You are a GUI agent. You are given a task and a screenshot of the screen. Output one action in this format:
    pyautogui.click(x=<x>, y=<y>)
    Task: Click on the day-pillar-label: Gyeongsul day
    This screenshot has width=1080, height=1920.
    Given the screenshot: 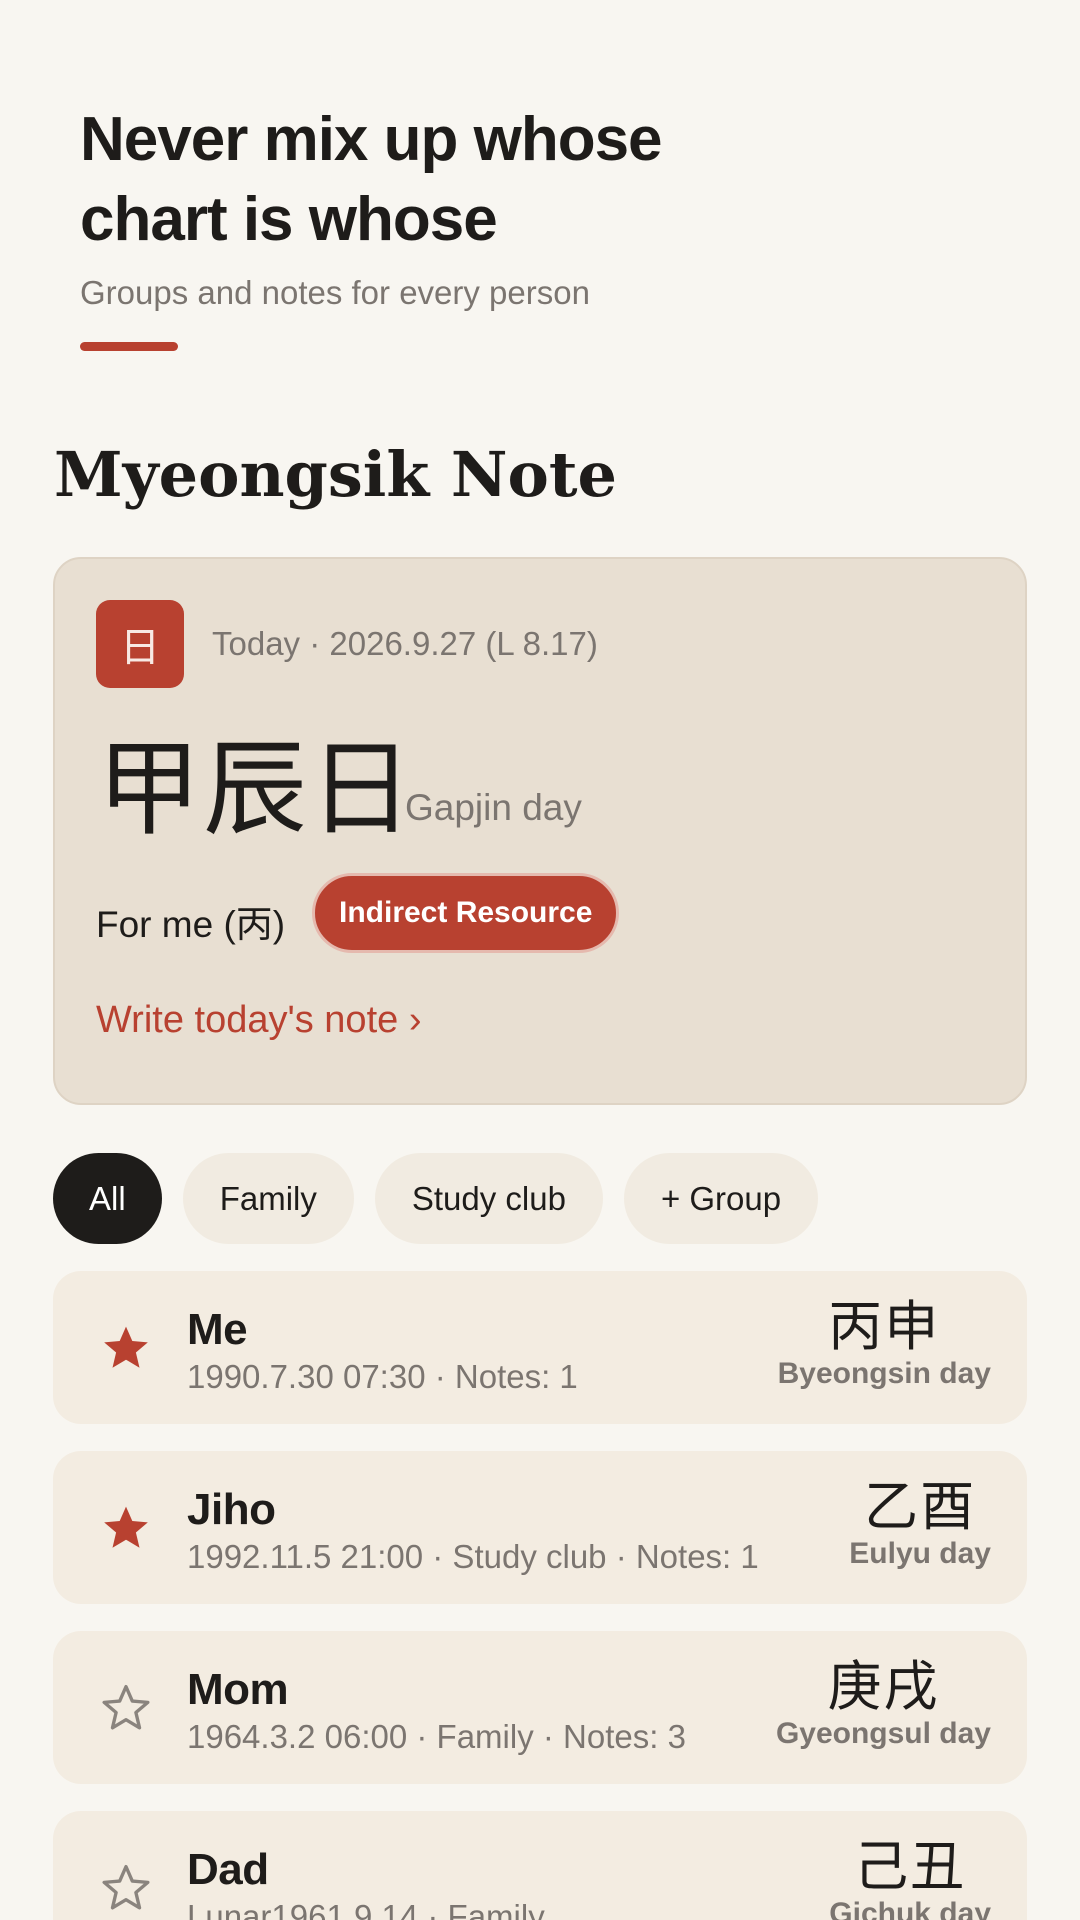 What is the action you would take?
    pyautogui.click(x=883, y=1733)
    